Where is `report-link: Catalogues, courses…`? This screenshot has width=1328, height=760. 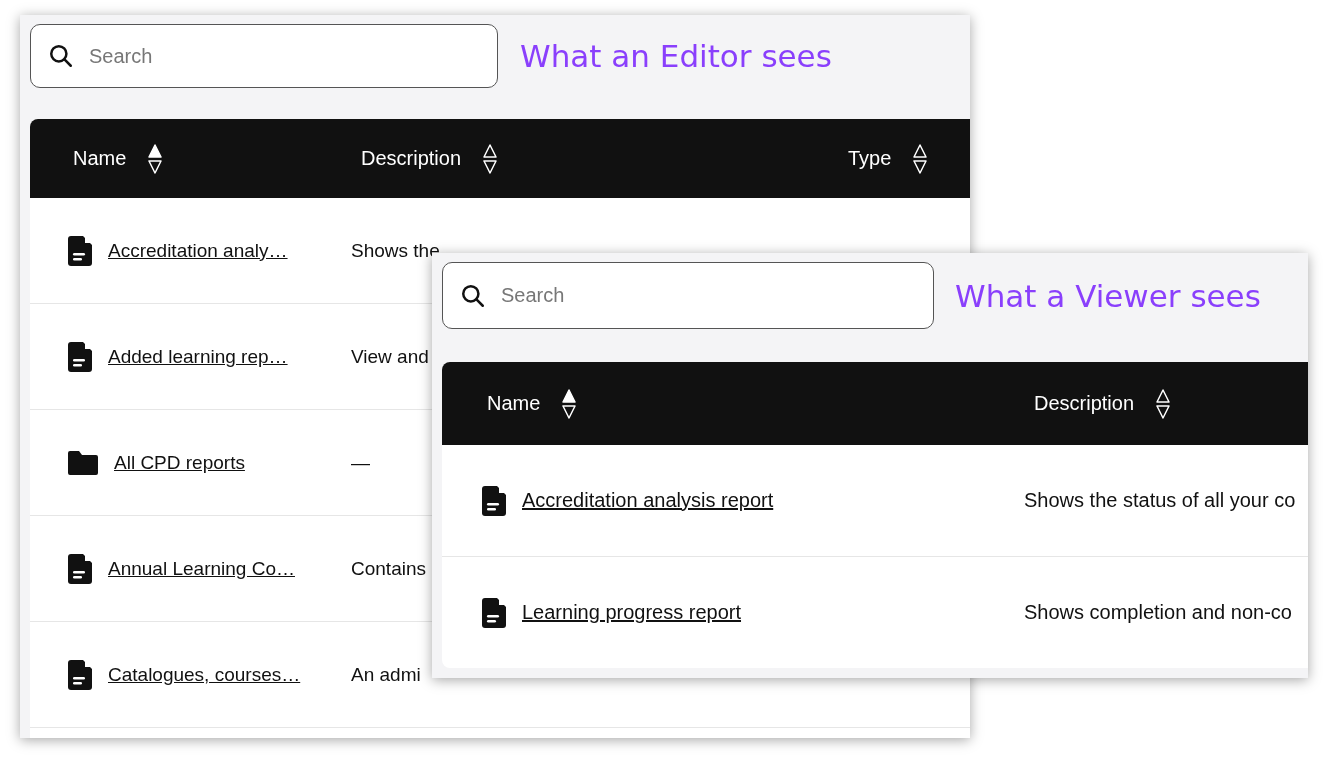
report-link: Catalogues, courses… is located at coordinates (204, 674).